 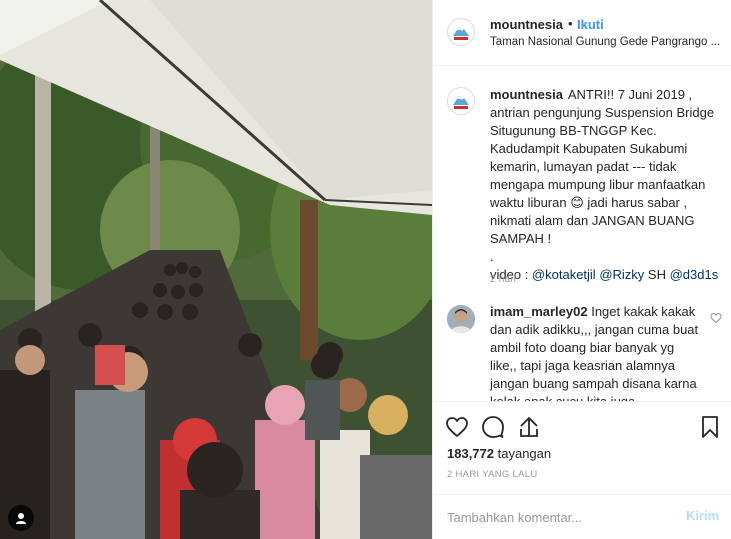 What do you see at coordinates (524, 453) in the screenshot?
I see `view-count-label: tayangan` at bounding box center [524, 453].